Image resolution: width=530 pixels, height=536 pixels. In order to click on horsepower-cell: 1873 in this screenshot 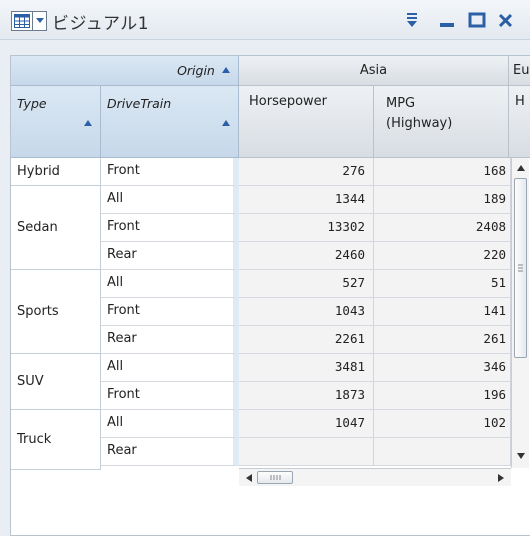, I will do `click(306, 396)`.